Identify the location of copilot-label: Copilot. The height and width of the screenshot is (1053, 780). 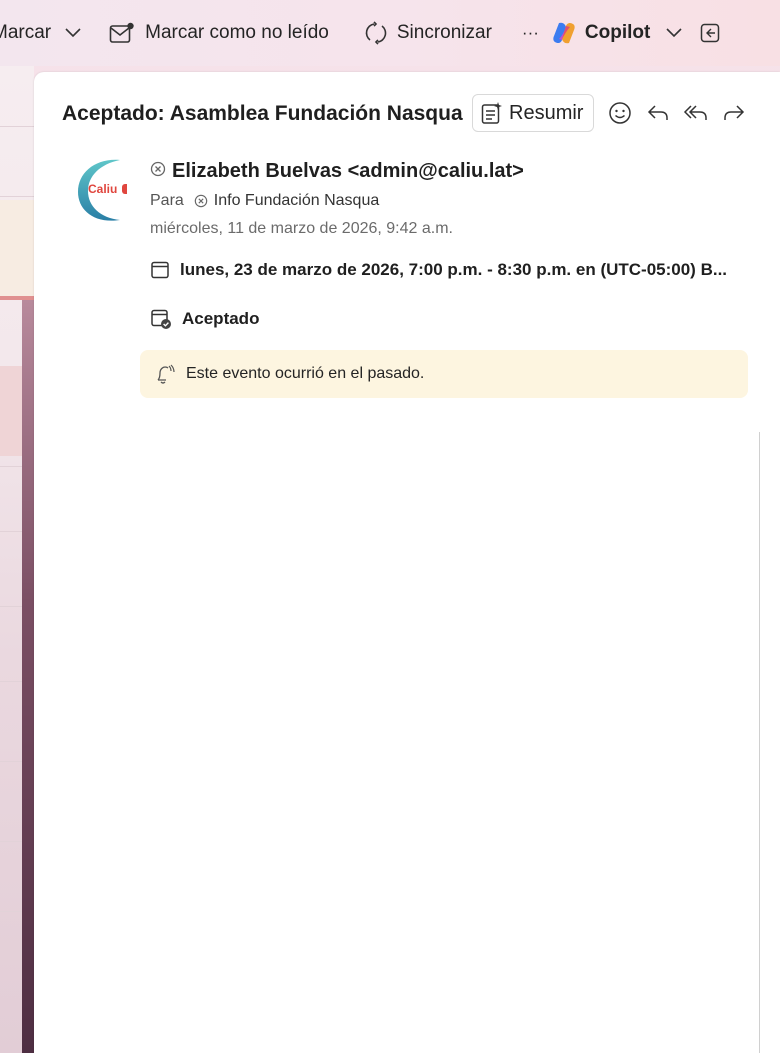
(617, 32).